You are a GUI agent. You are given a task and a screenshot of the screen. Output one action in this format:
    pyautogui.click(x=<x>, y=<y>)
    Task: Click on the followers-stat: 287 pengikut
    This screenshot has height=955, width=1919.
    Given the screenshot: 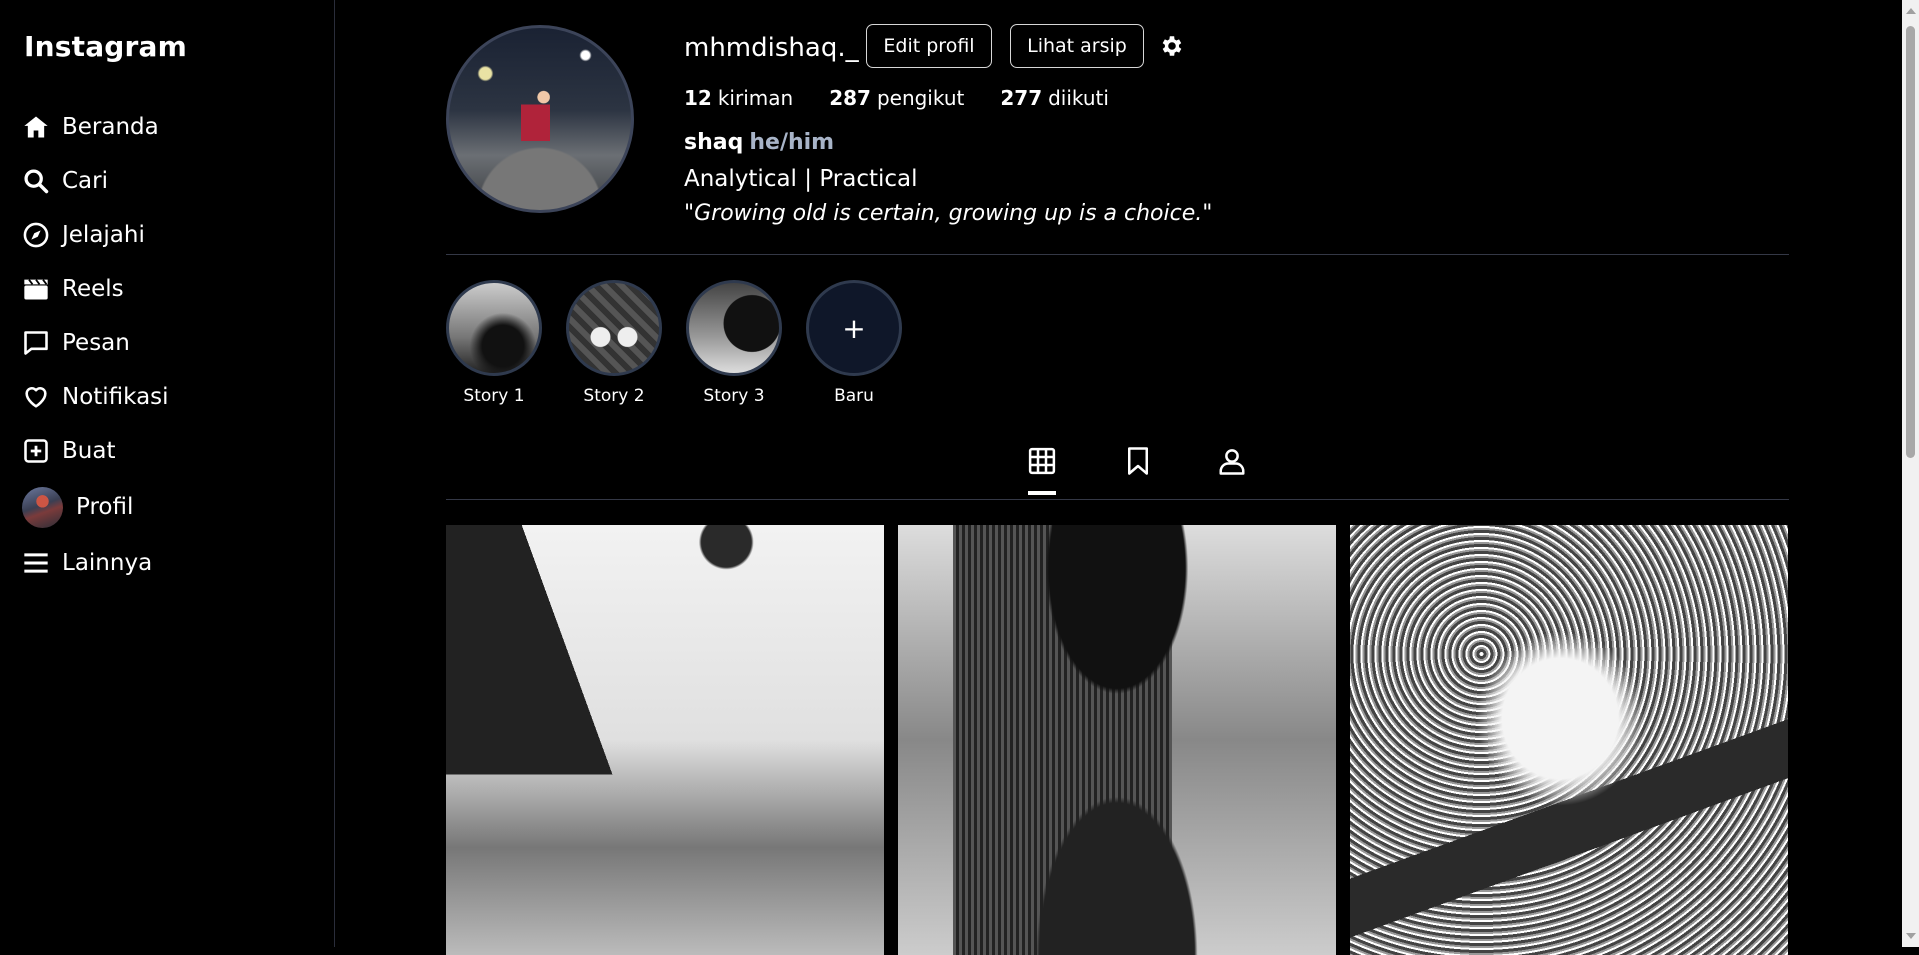 What is the action you would take?
    pyautogui.click(x=896, y=98)
    